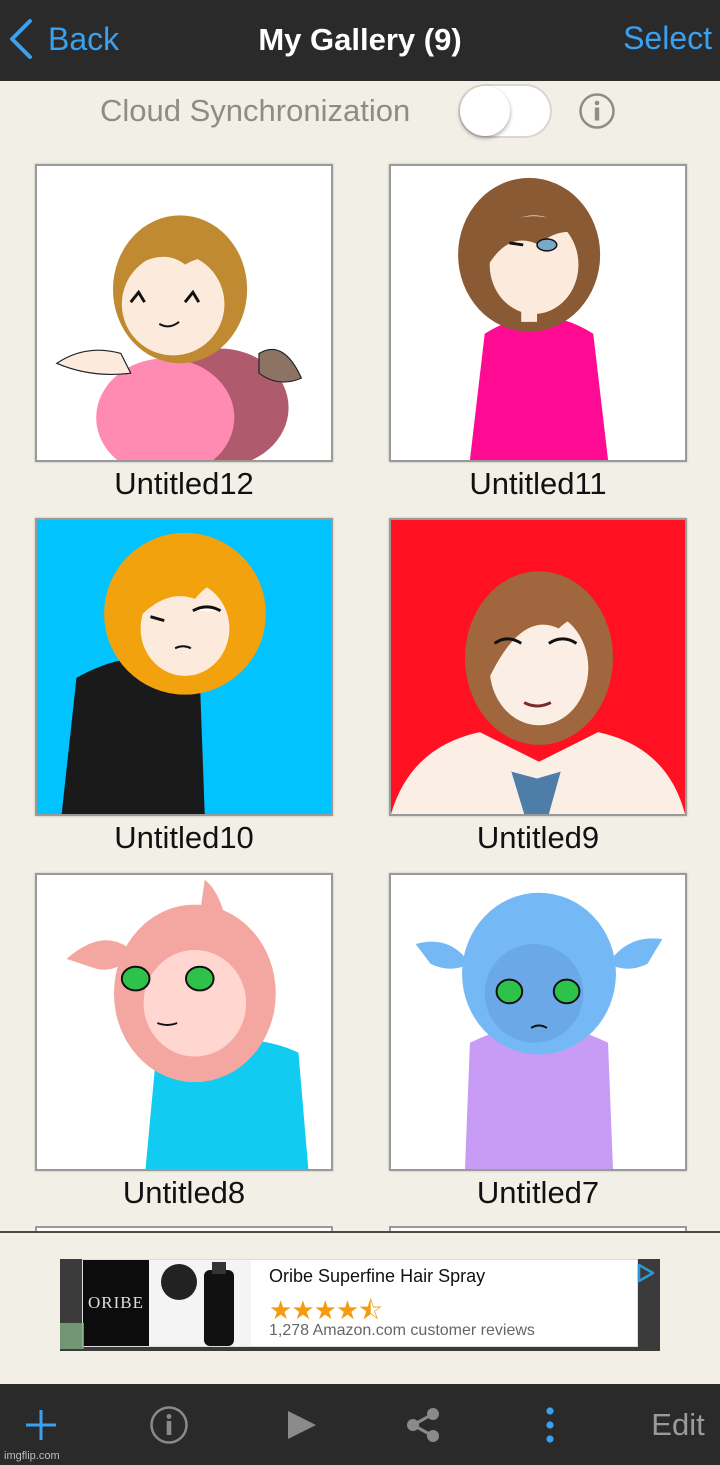 This screenshot has width=720, height=1465. I want to click on play-button, so click(301, 1424).